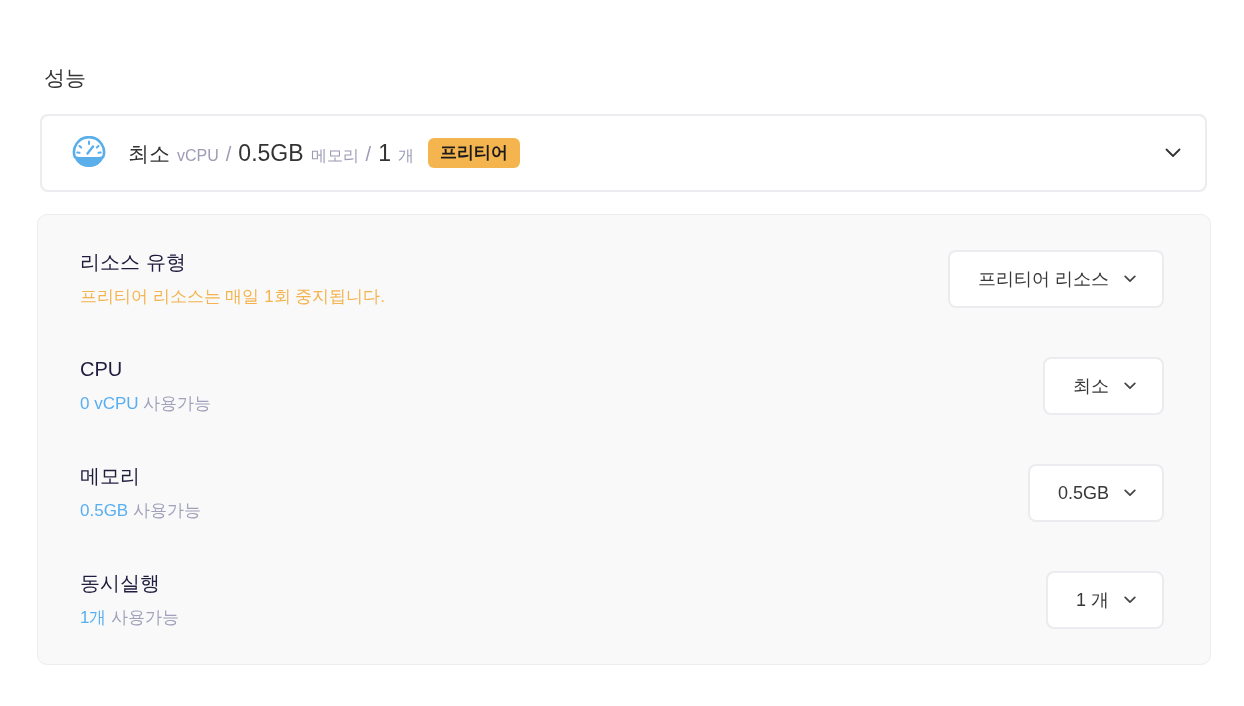  Describe the element at coordinates (1105, 600) in the screenshot. I see `dropdown-button: 1 개` at that location.